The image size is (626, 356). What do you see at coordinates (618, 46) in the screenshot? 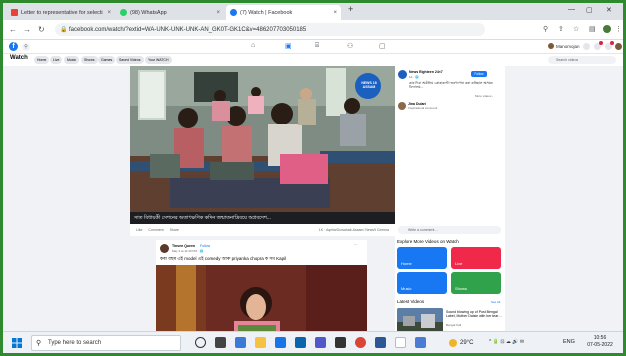
I see `account-icon` at bounding box center [618, 46].